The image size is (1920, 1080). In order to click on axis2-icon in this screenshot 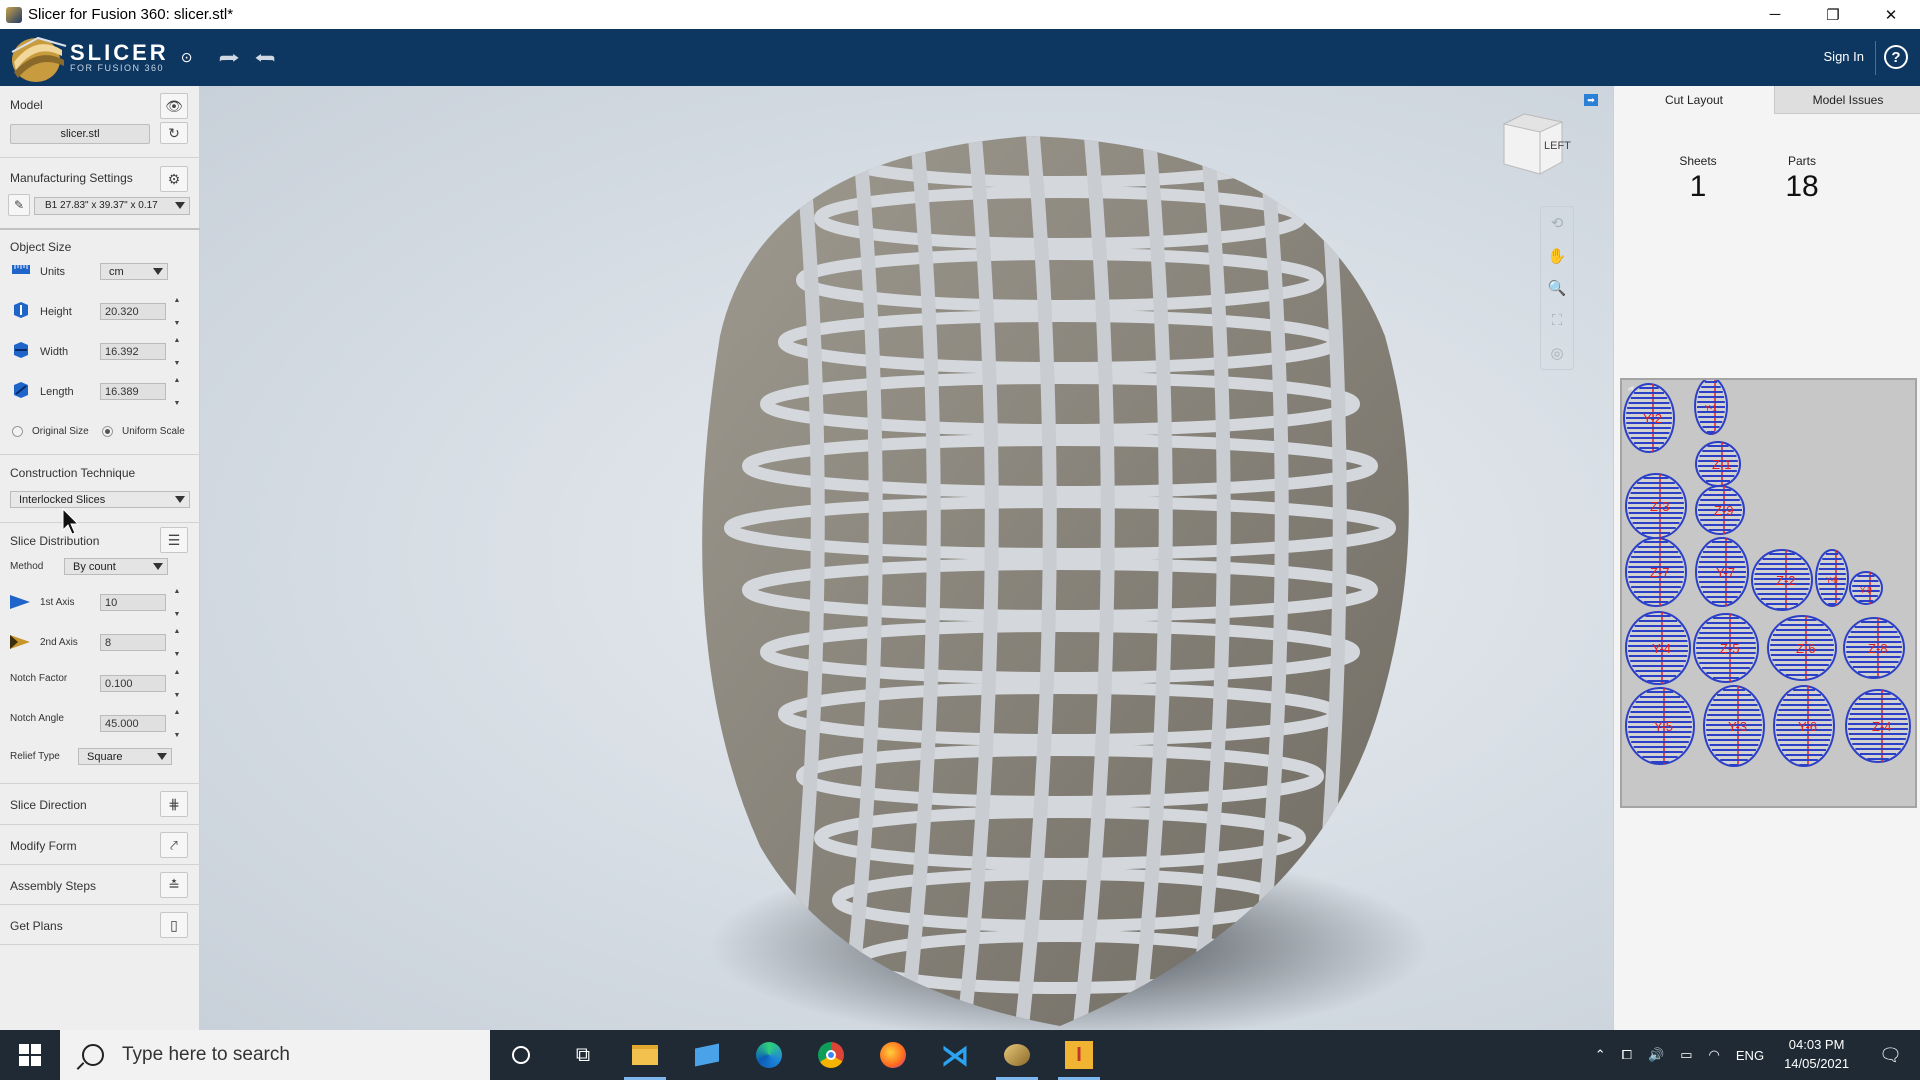, I will do `click(20, 642)`.